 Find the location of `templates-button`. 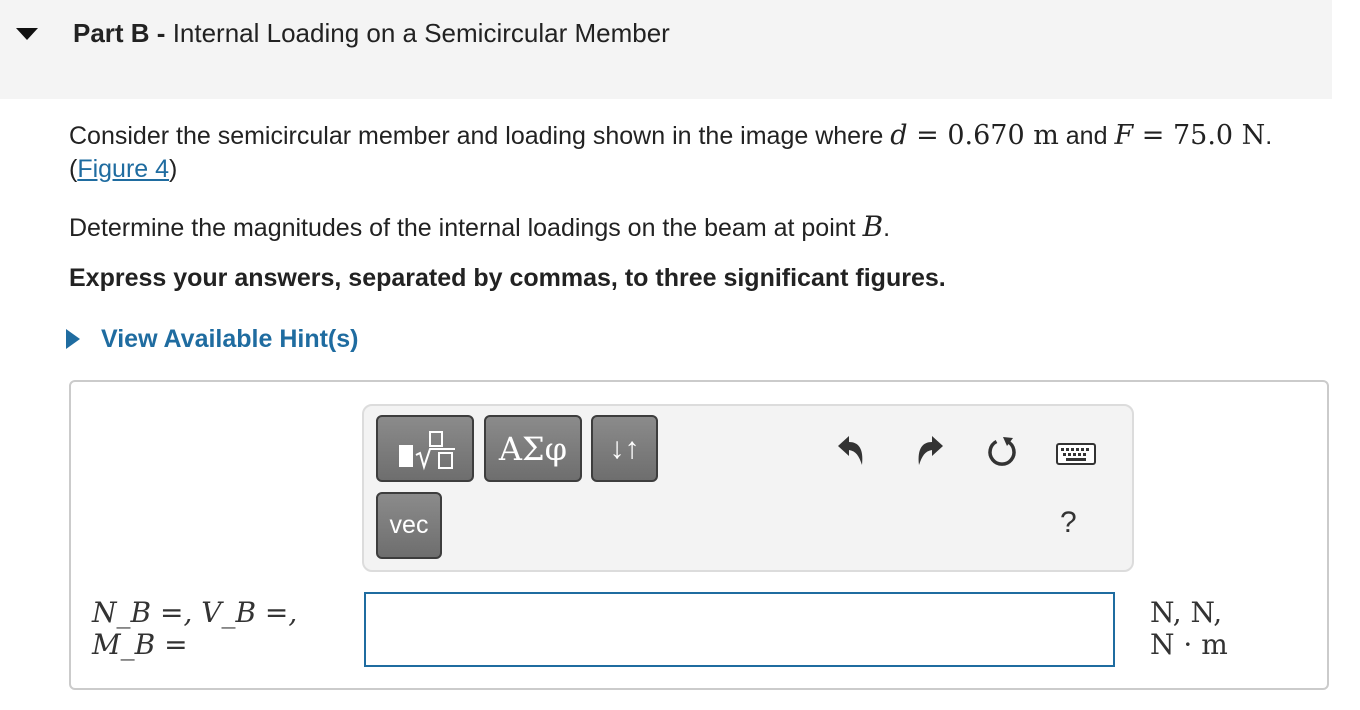

templates-button is located at coordinates (425, 448).